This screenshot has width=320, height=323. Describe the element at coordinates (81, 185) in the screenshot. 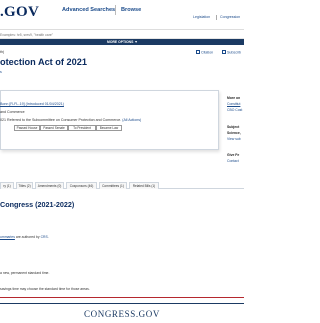

I see `tab-cosponsors: Cosponsors (46)` at that location.